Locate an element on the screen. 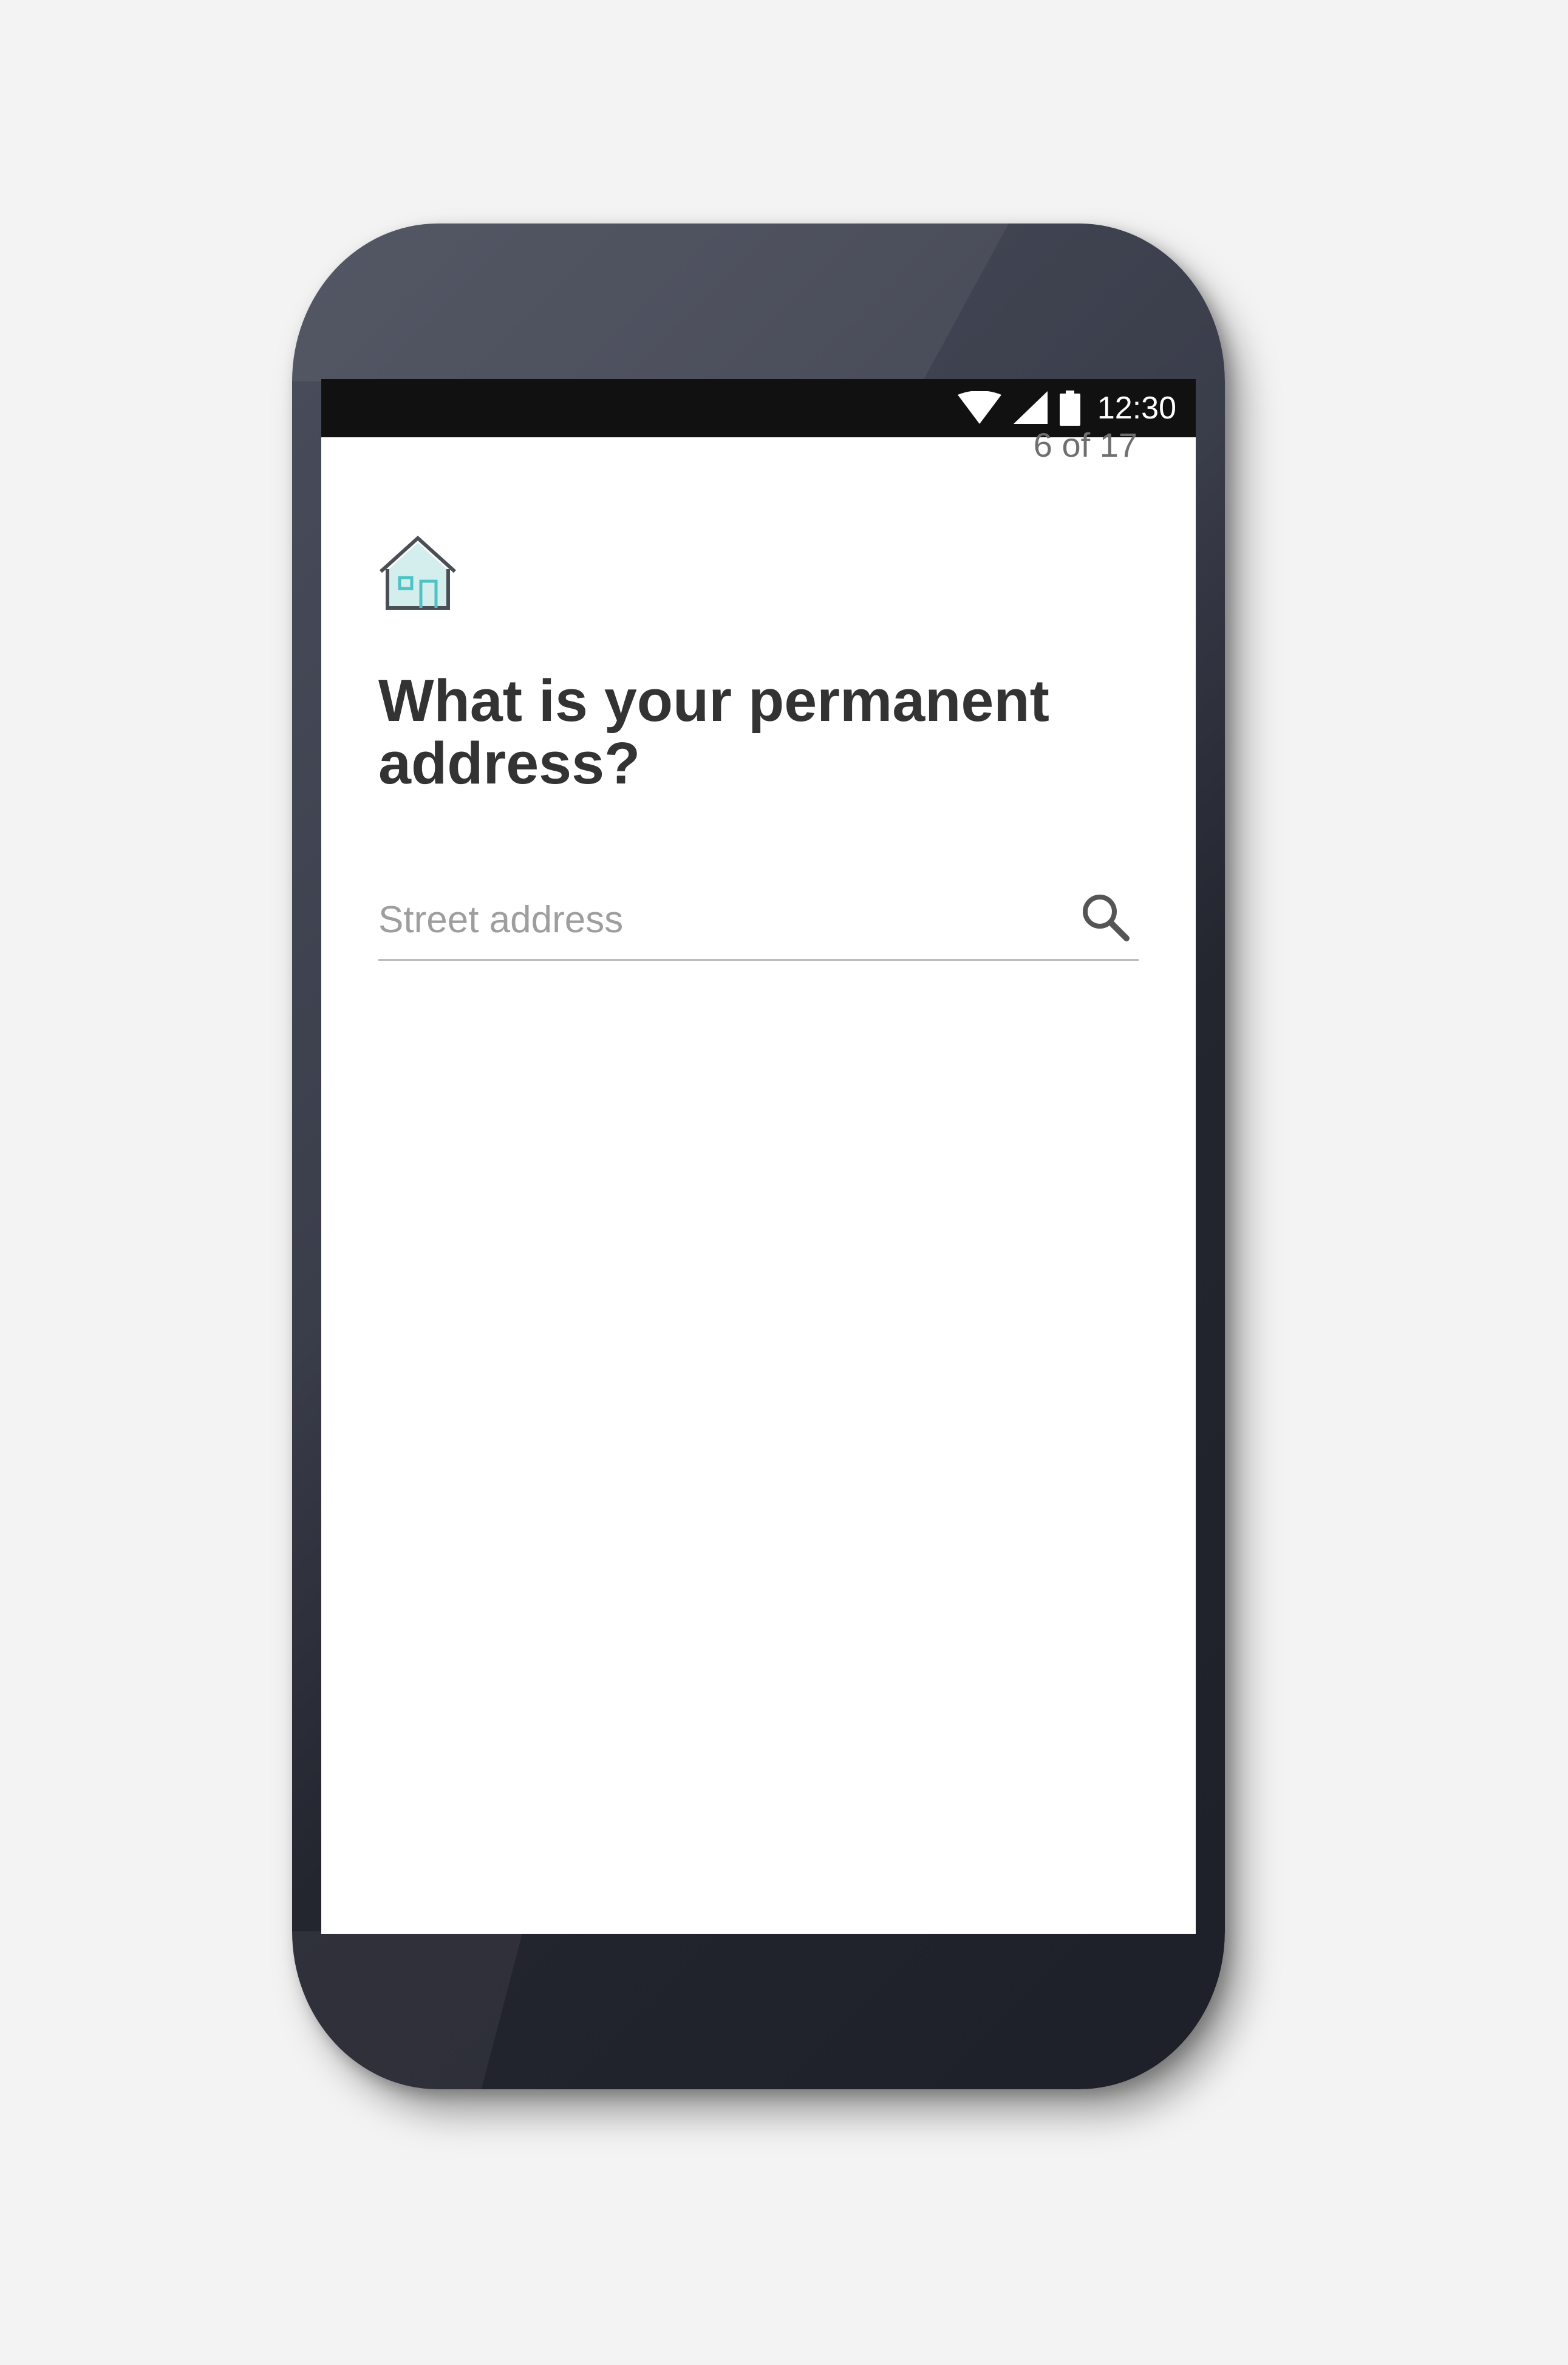 This screenshot has height=2365, width=1568. status-time: 12:30 is located at coordinates (1136, 408).